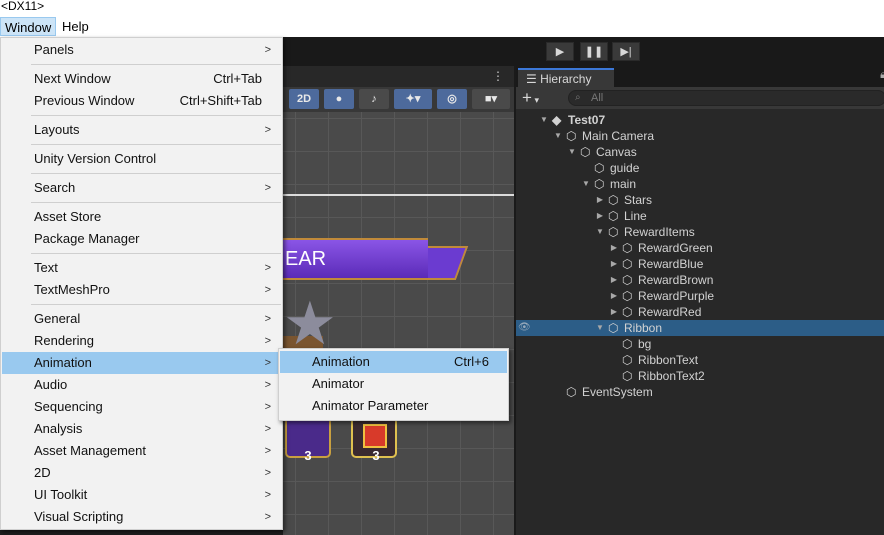 The image size is (884, 535). What do you see at coordinates (55, 187) in the screenshot?
I see `menu-item-label: Search` at bounding box center [55, 187].